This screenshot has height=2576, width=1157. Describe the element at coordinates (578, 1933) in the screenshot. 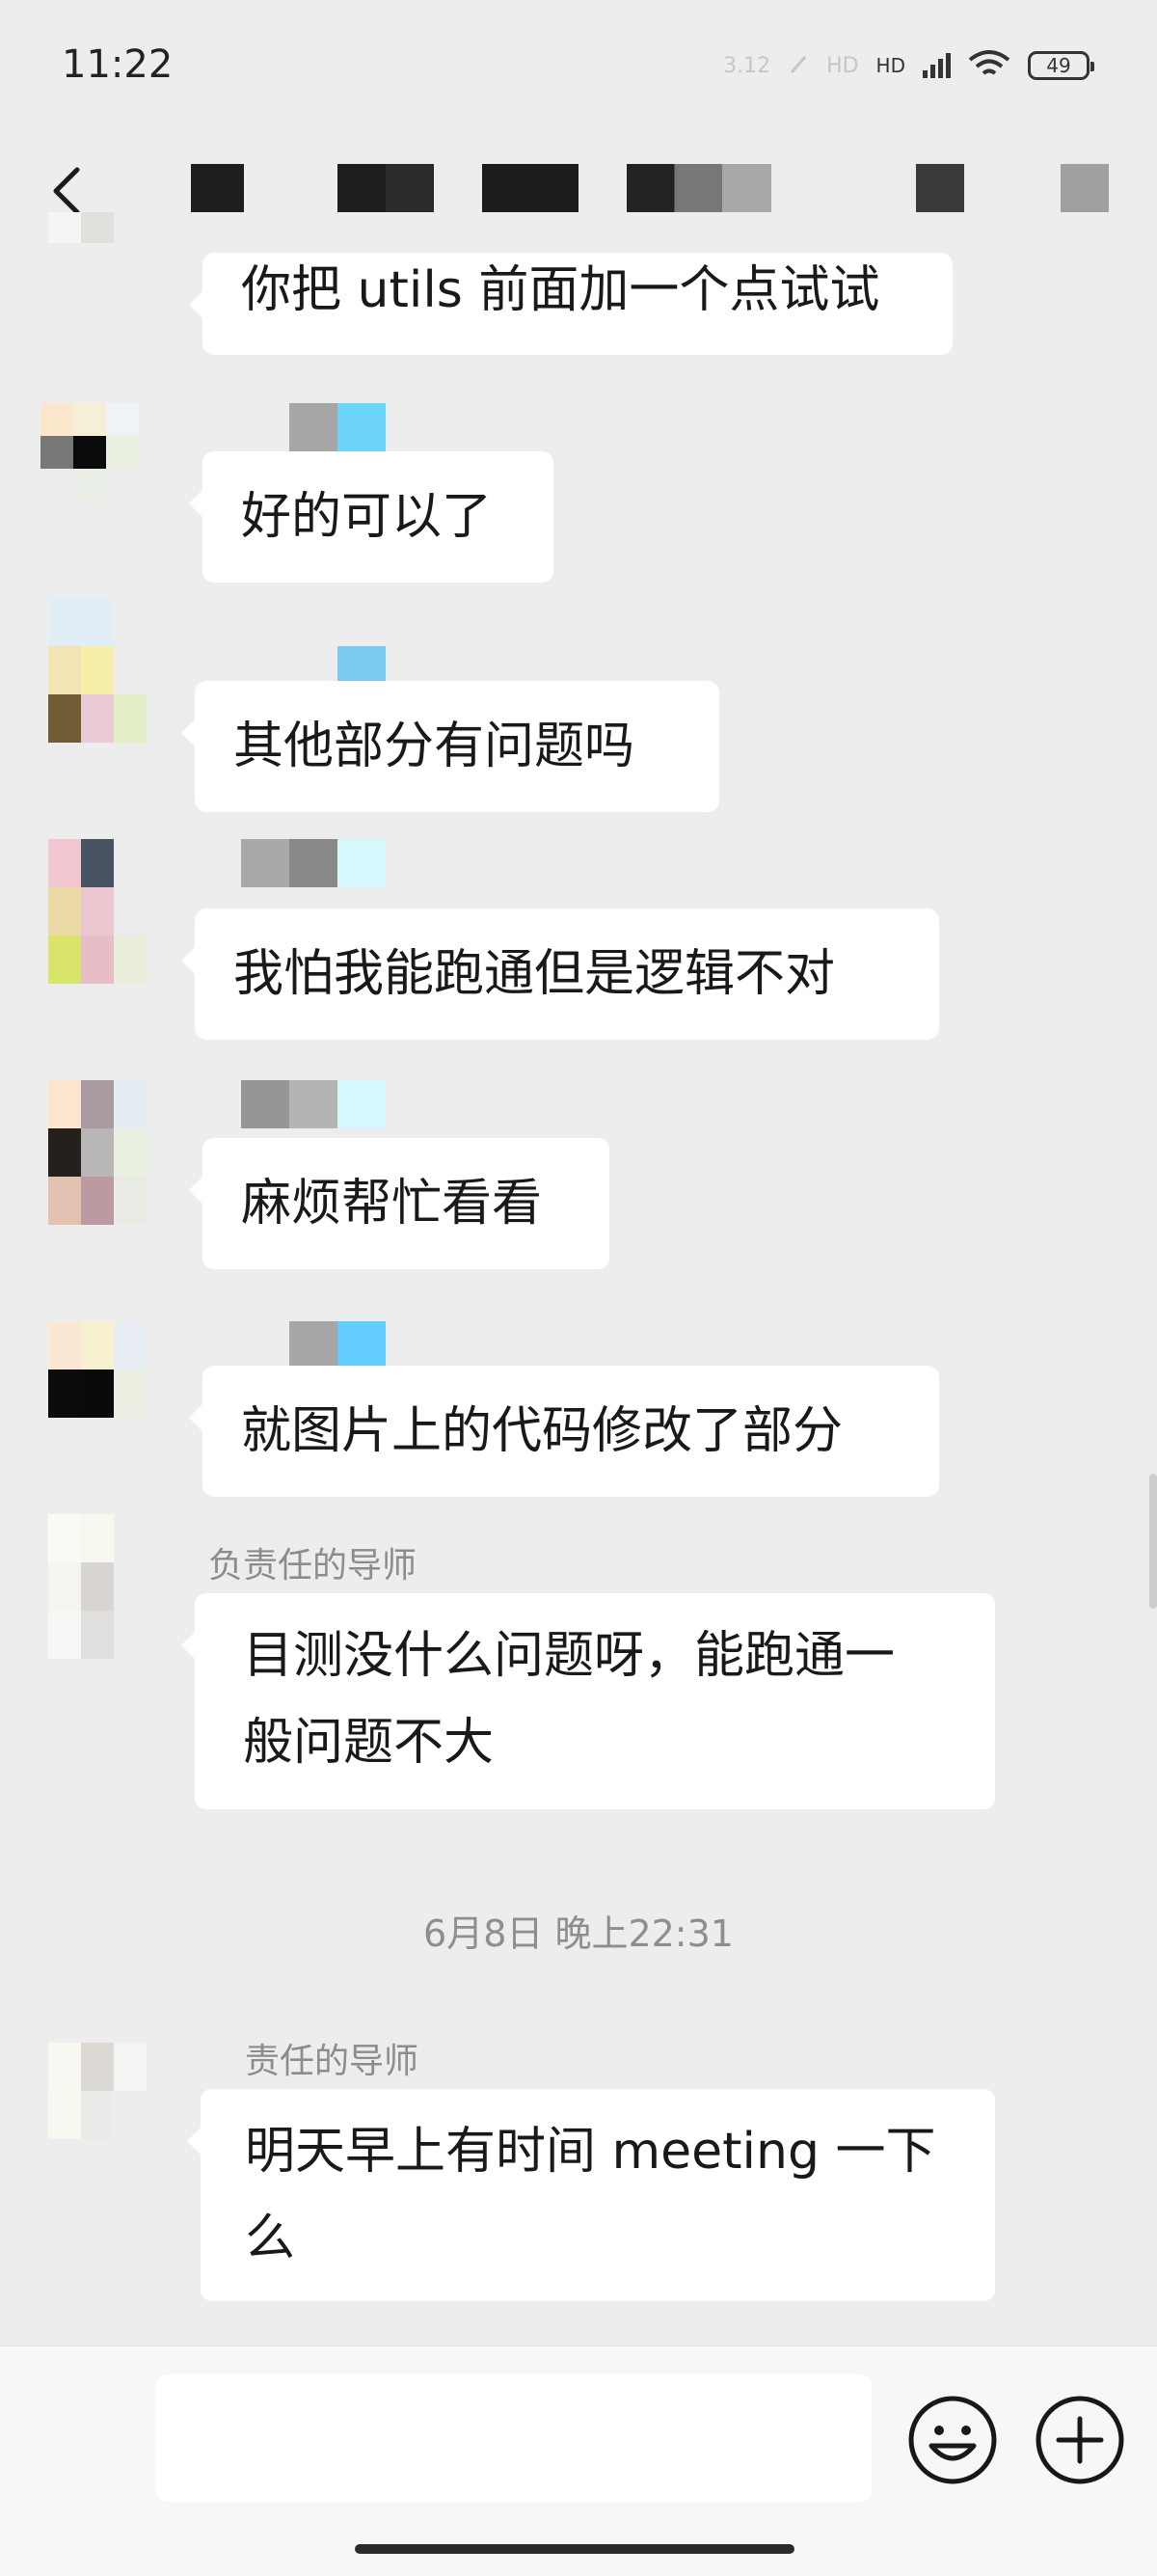

I see `message-timestamp: 6月8日 晚上22:31` at that location.